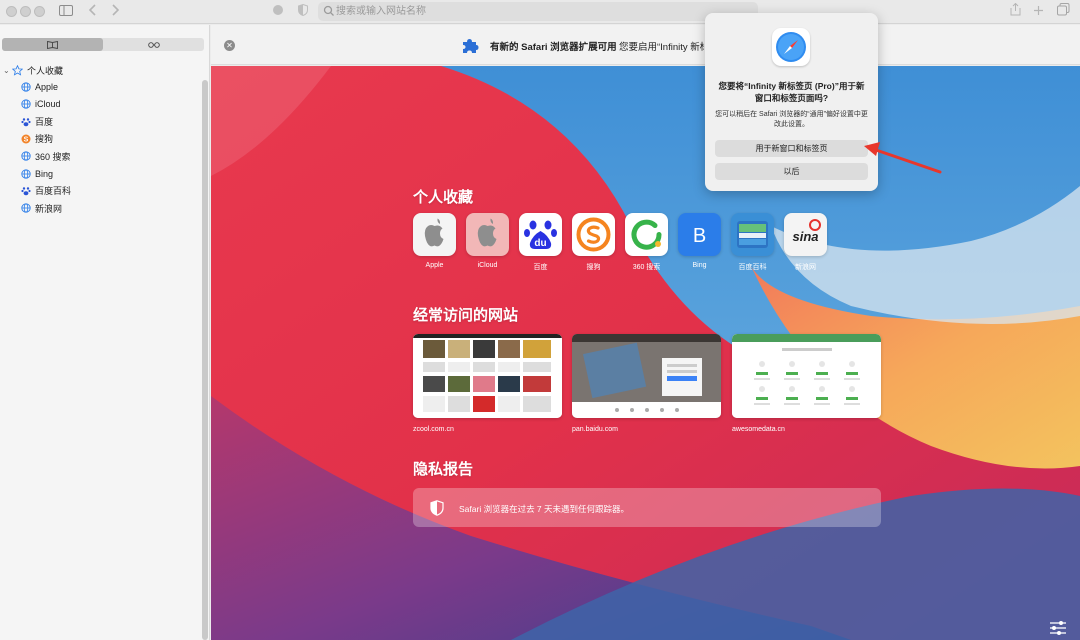  Describe the element at coordinates (229, 45) in the screenshot. I see `banner-close-button: ✕` at that location.